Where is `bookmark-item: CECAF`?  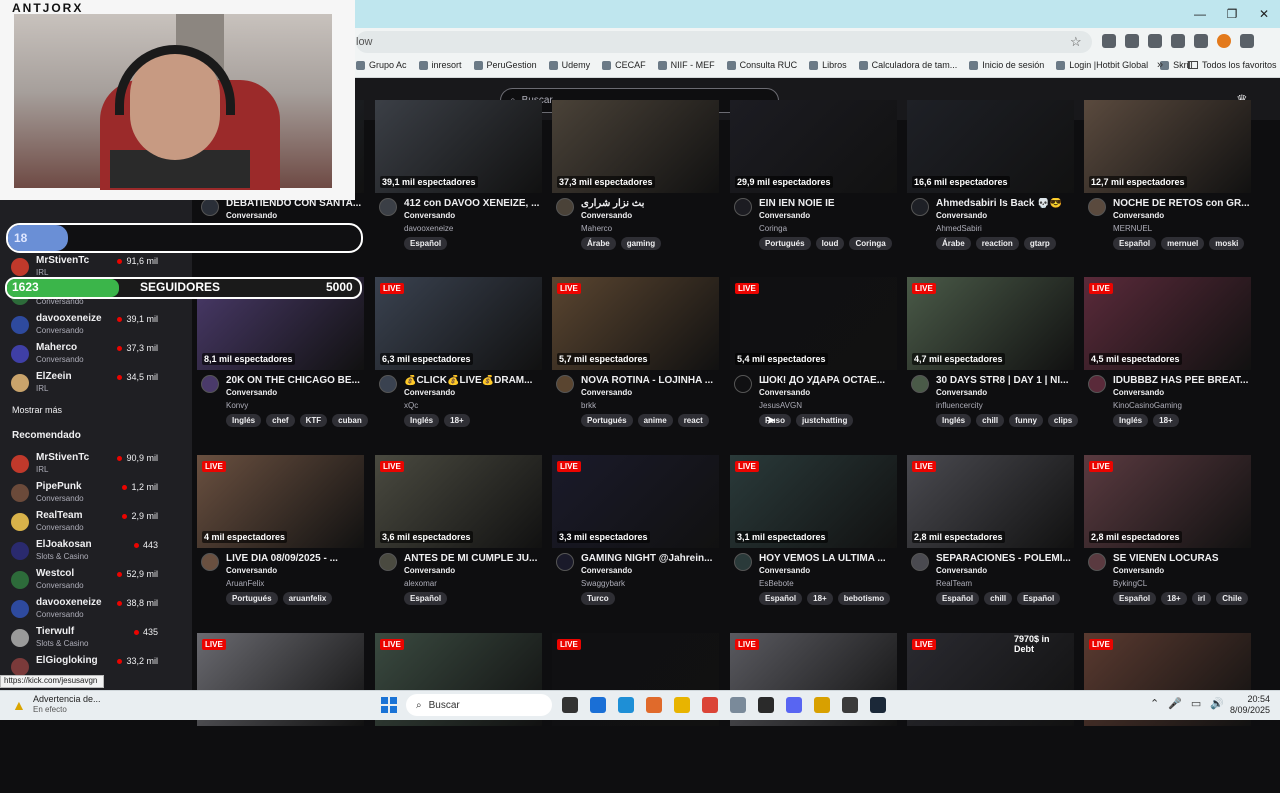 bookmark-item: CECAF is located at coordinates (624, 65).